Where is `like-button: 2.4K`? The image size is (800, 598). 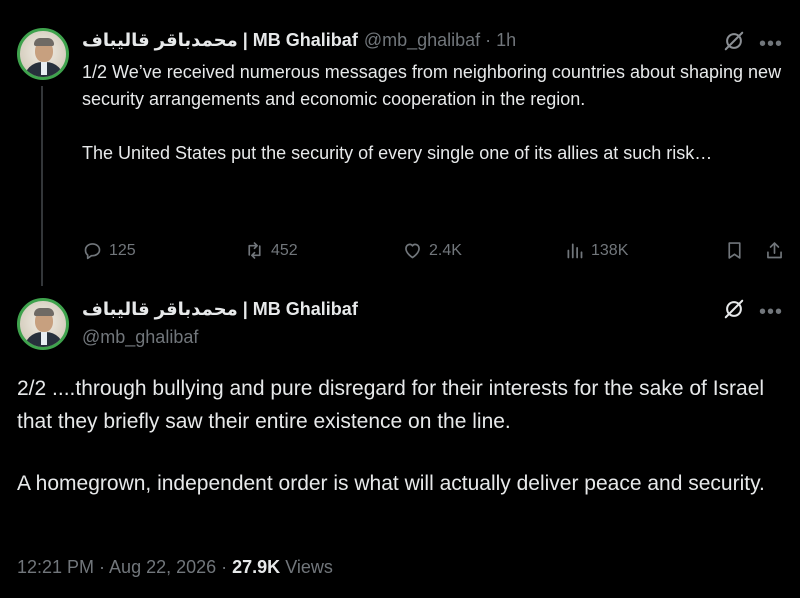
like-button: 2.4K is located at coordinates (432, 250).